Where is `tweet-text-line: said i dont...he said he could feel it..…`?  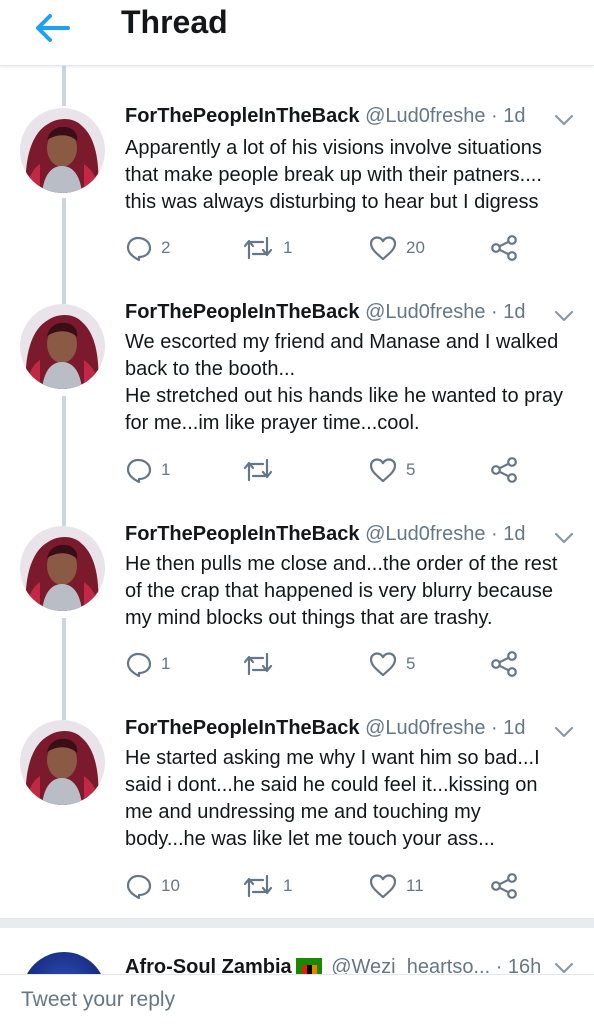
tweet-text-line: said i dont...he said he could feel it..… is located at coordinates (331, 785).